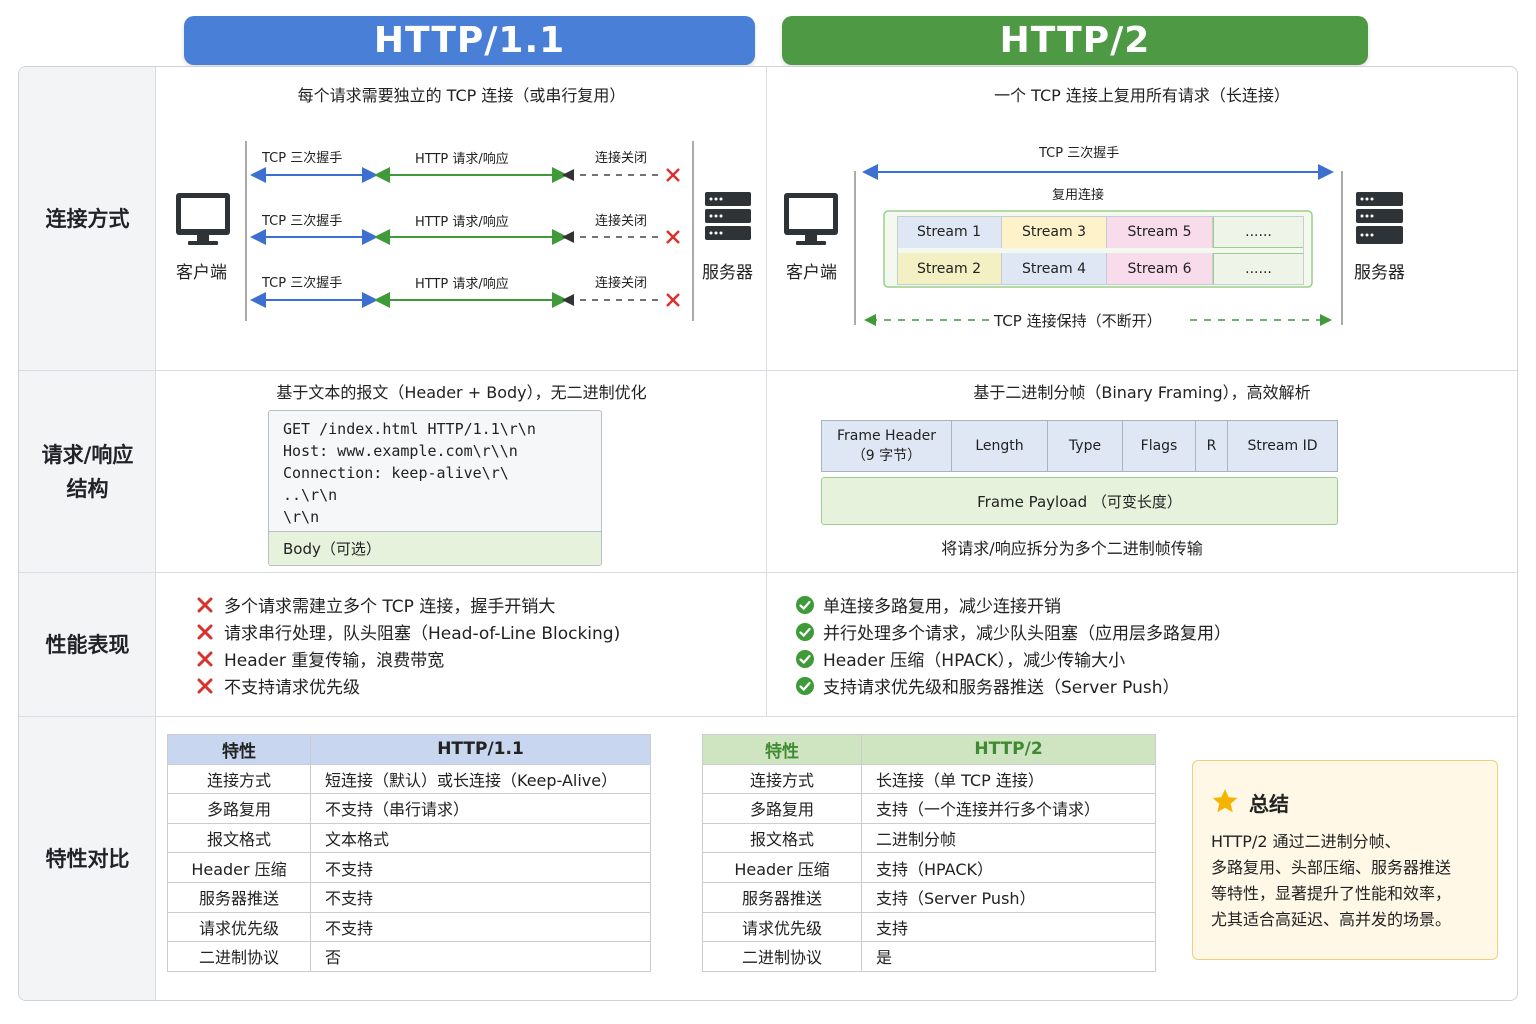  Describe the element at coordinates (1079, 153) in the screenshot. I see `http2-handshake-label: TCP 三次握手` at that location.